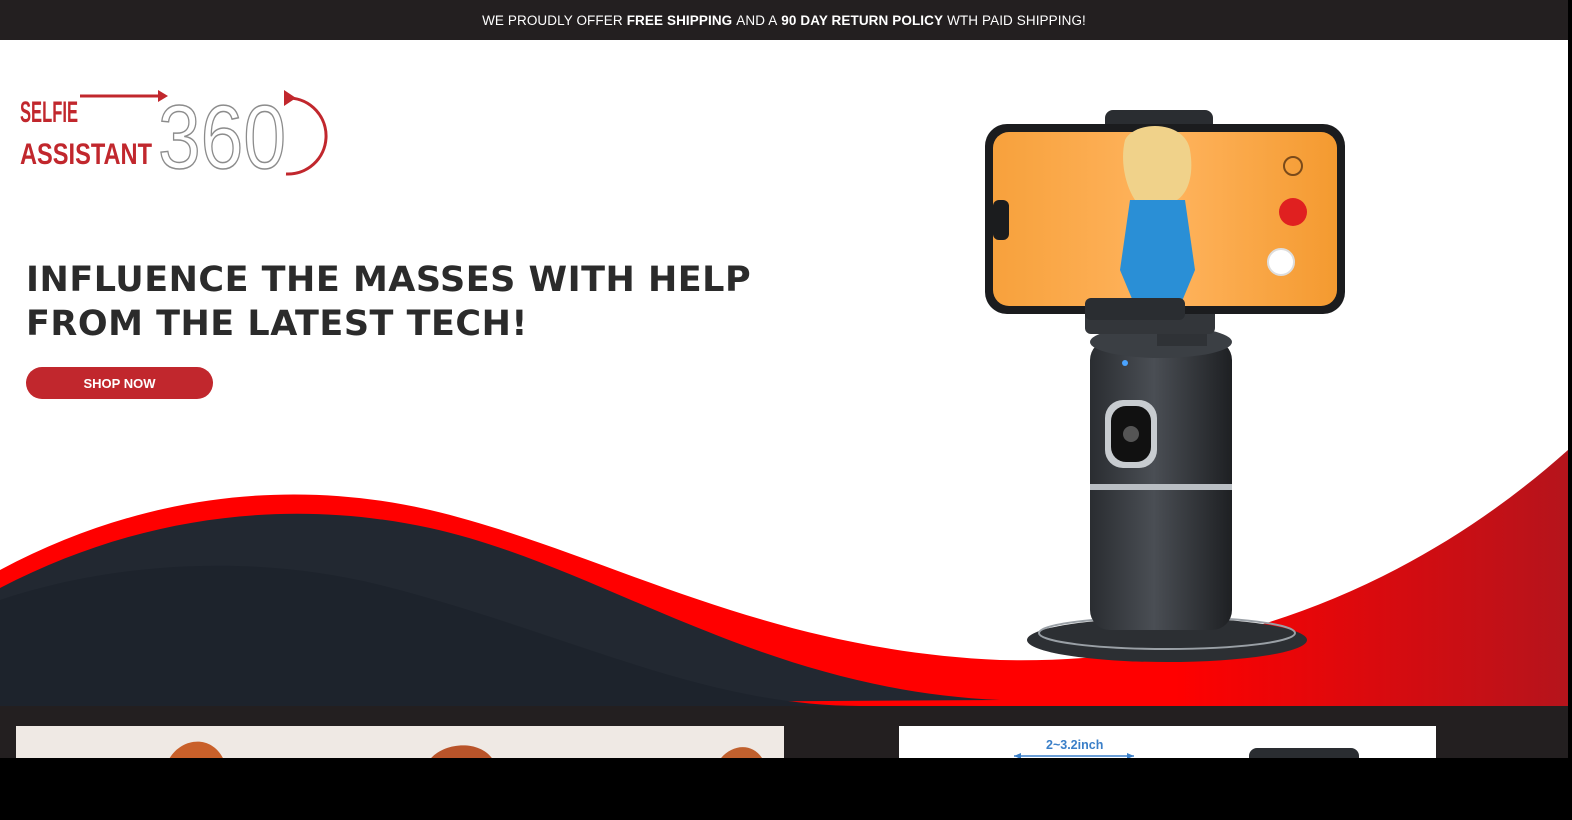 This screenshot has height=820, width=1572. What do you see at coordinates (389, 280) in the screenshot?
I see `hero-headline-line-1: INFLUENCE THE MASSES WITH HELP` at bounding box center [389, 280].